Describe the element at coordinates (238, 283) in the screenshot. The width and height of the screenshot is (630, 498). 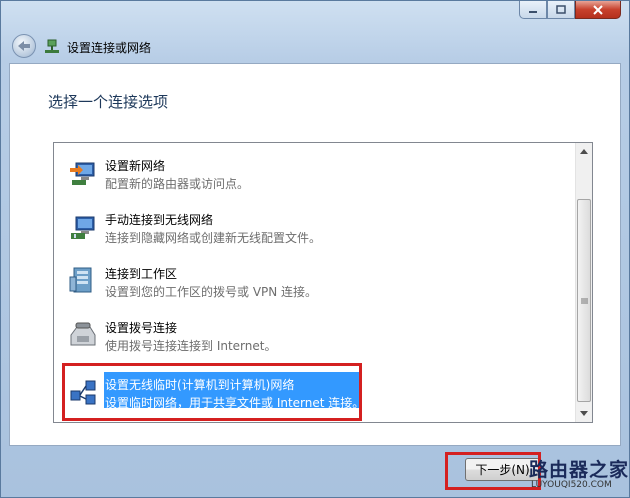
I see `list-item-workplace: 连接到工作区 设置到您的工作区的拨号或 VPN 连接。` at that location.